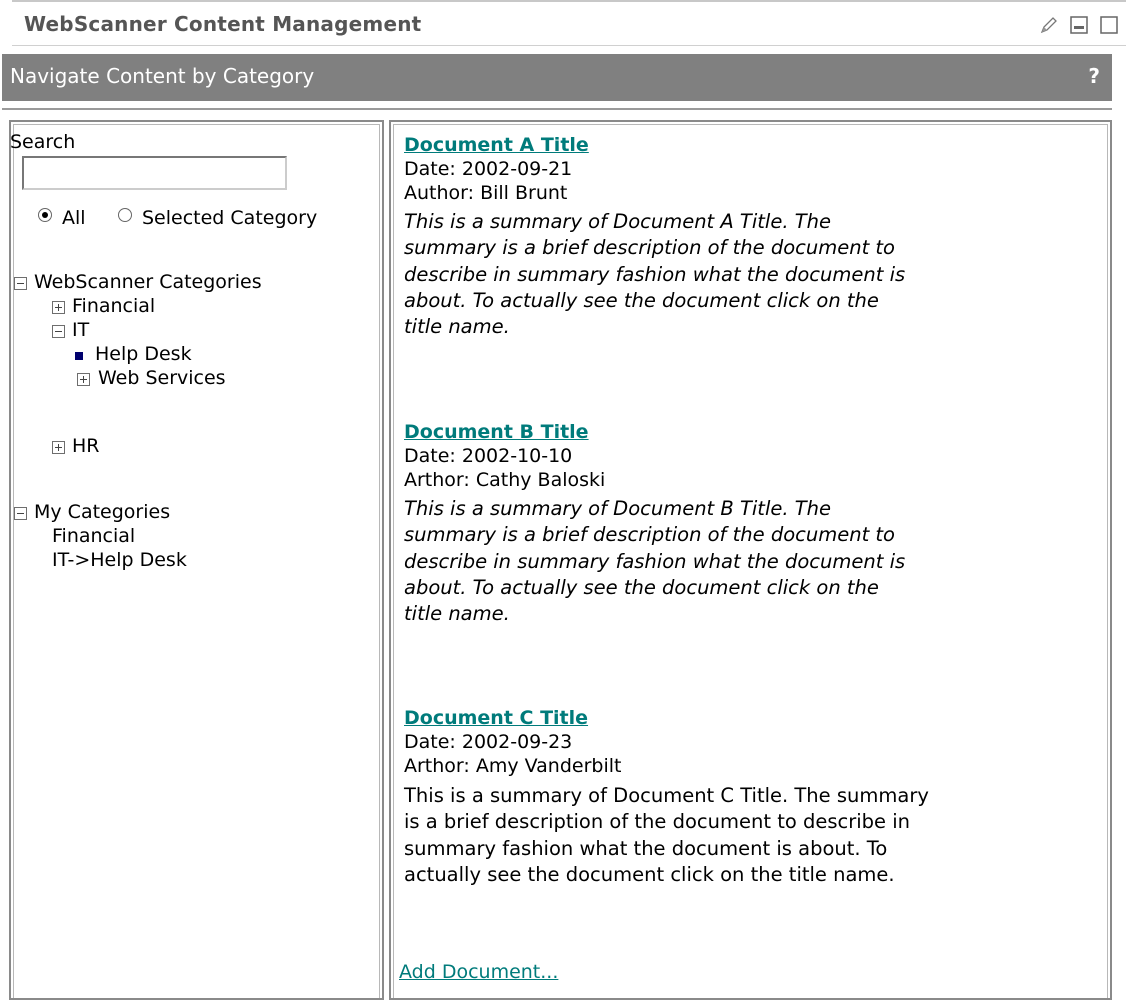 Image resolution: width=1128 pixels, height=1000 pixels. What do you see at coordinates (162, 76) in the screenshot?
I see `nav-title: Navigate Content by Category` at bounding box center [162, 76].